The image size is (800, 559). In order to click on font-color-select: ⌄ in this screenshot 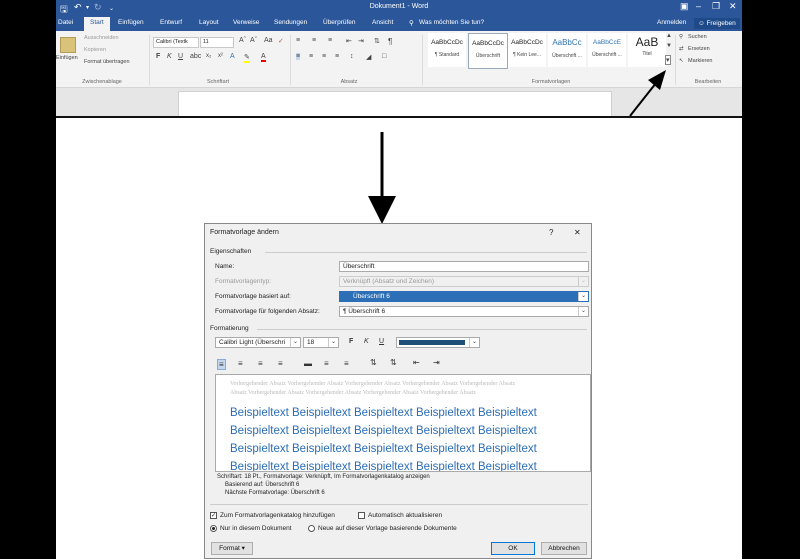, I will do `click(438, 342)`.